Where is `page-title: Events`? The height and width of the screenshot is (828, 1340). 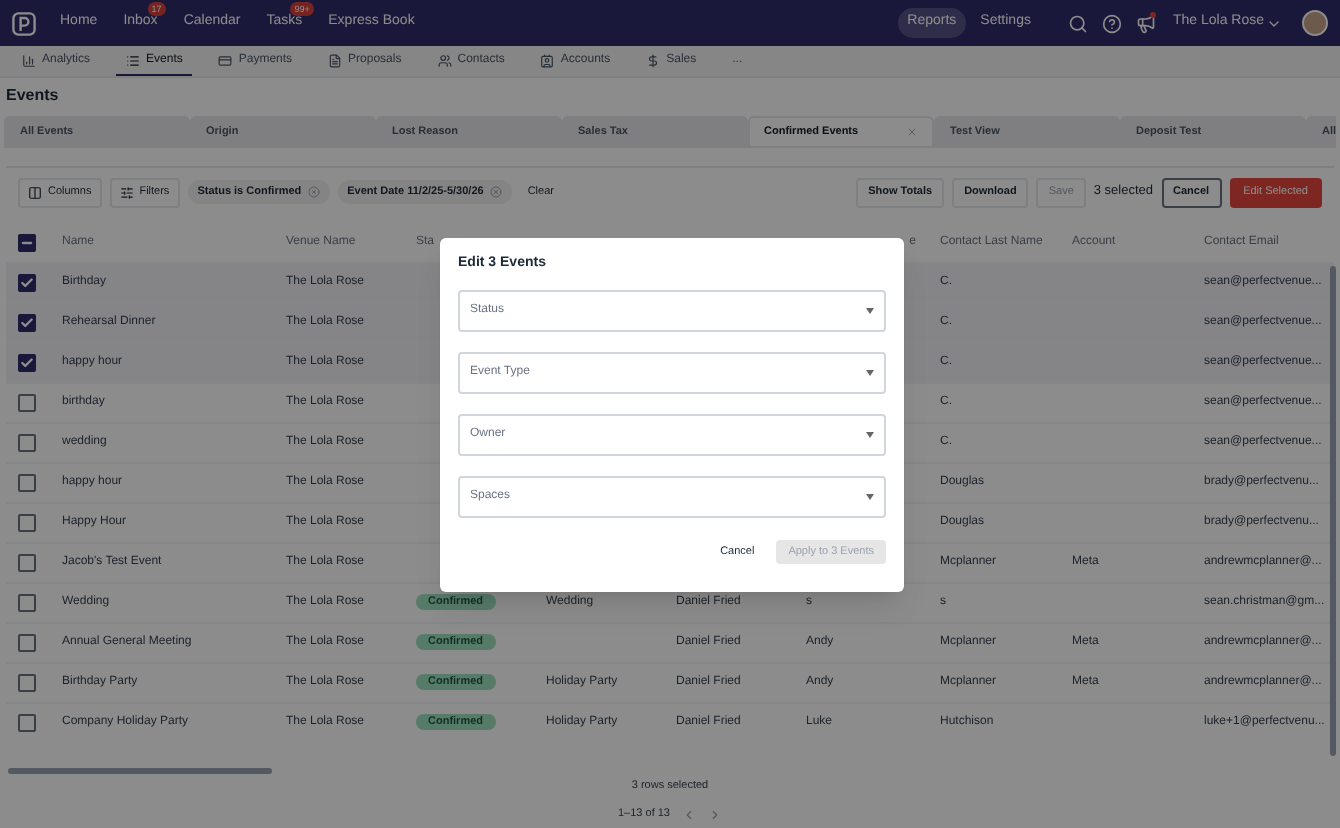 page-title: Events is located at coordinates (32, 96).